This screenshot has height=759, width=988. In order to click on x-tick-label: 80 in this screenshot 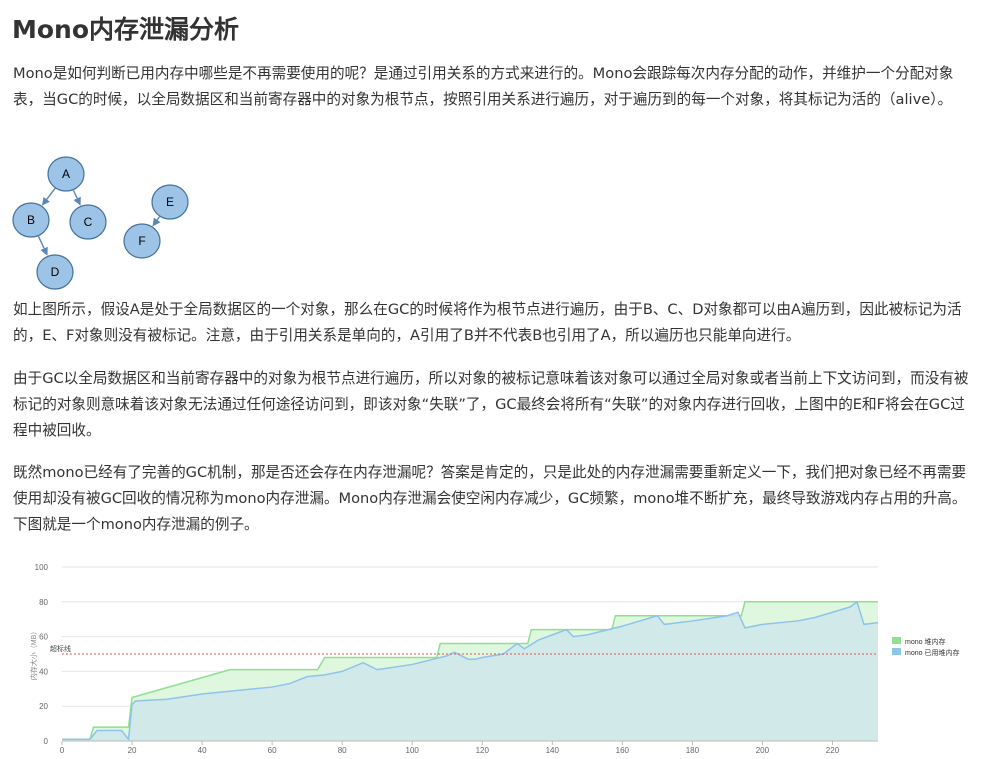, I will do `click(342, 750)`.